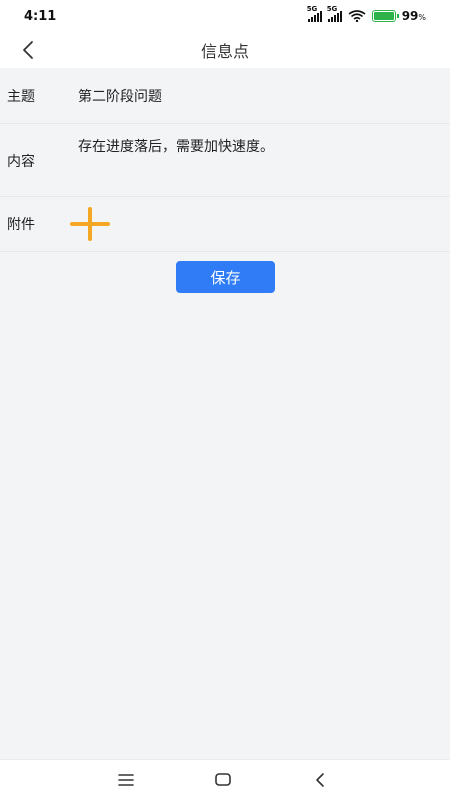 This screenshot has width=450, height=800. Describe the element at coordinates (21, 162) in the screenshot. I see `content-label: 内容` at that location.